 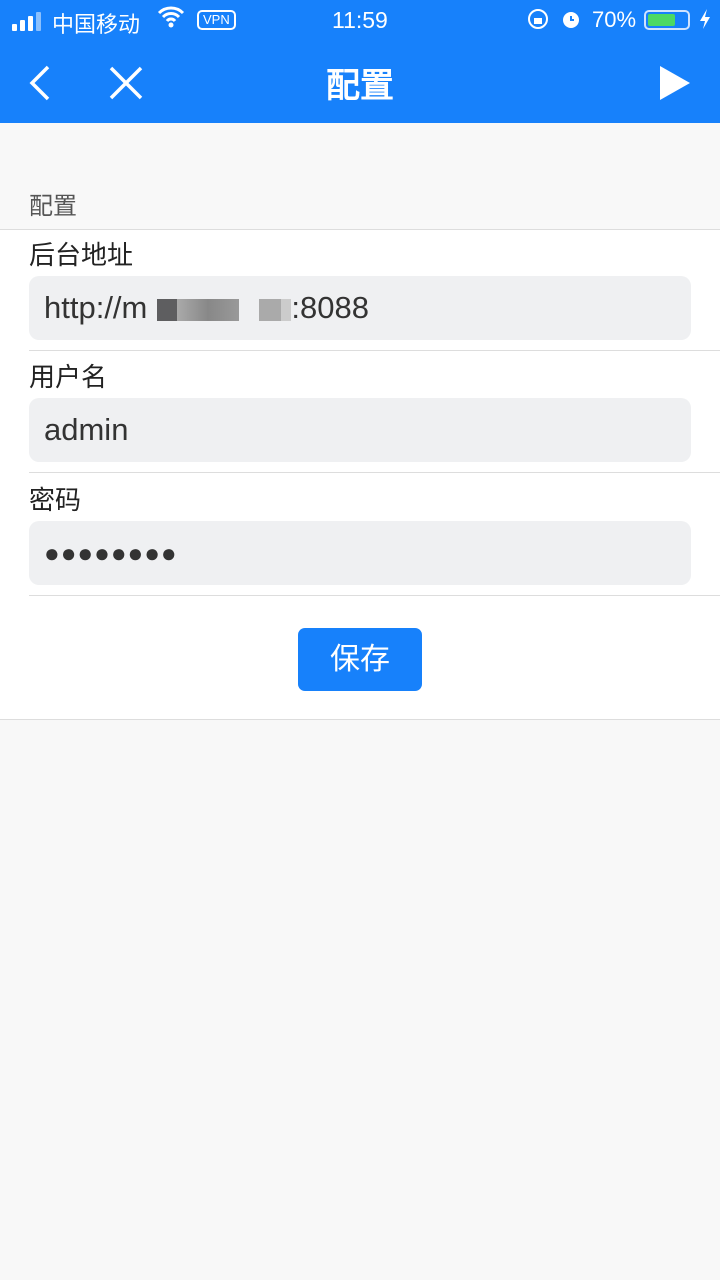 What do you see at coordinates (360, 430) in the screenshot?
I see `username-input: admin` at bounding box center [360, 430].